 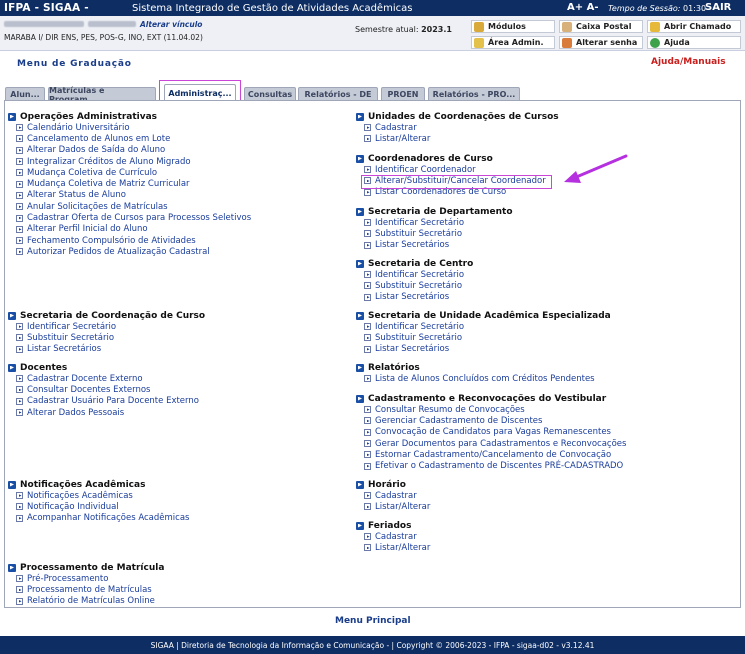 I want to click on menu-item-label: Notificações Acadêmicas, so click(x=80, y=495).